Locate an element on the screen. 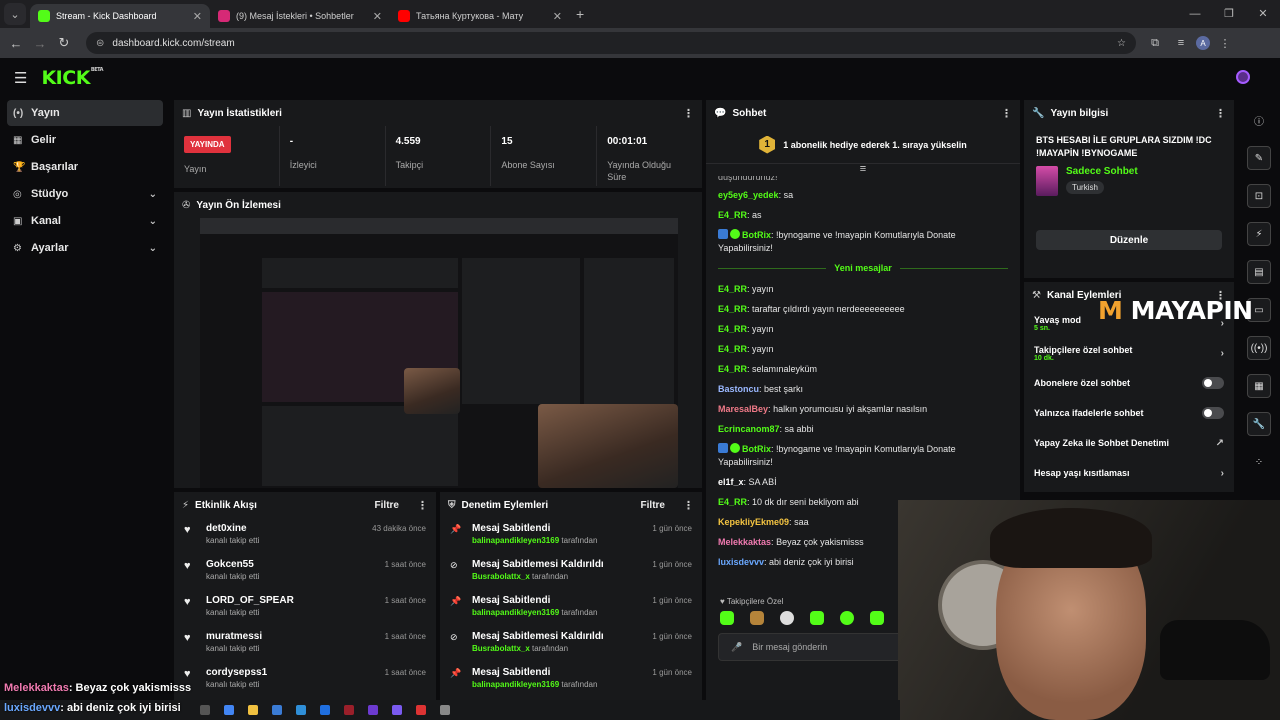  forward-icon: → is located at coordinates (40, 43).